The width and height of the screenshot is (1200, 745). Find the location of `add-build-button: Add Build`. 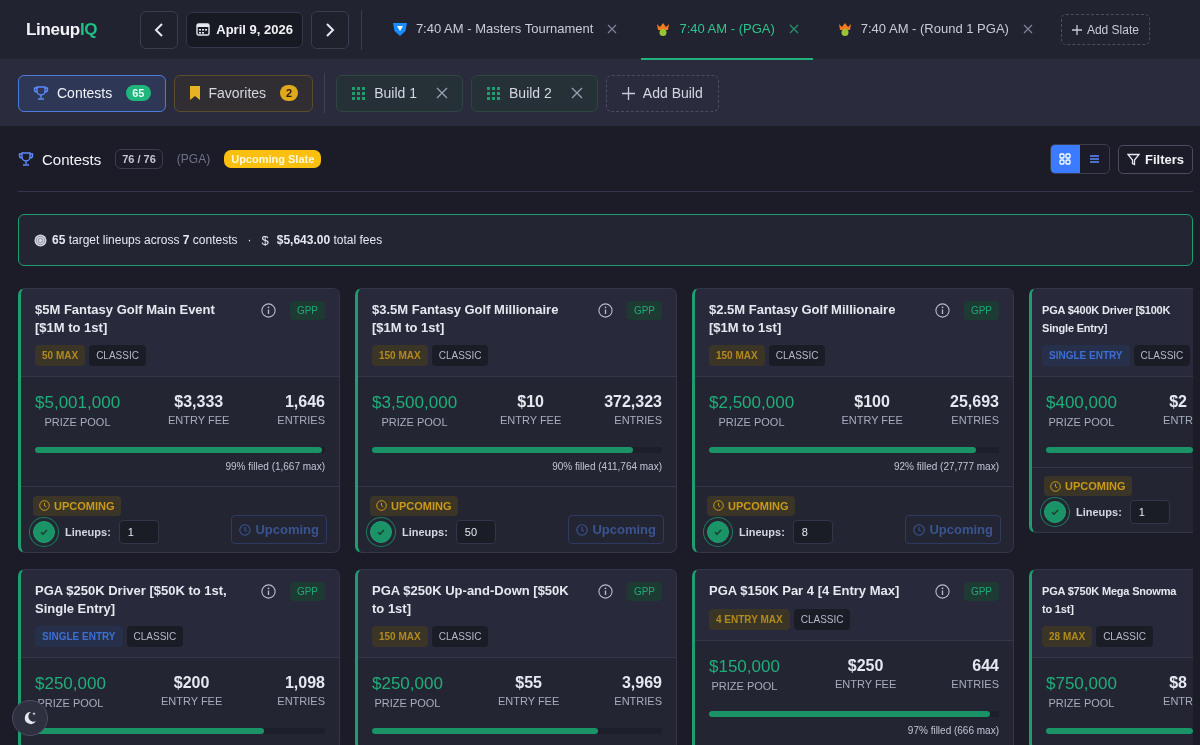

add-build-button: Add Build is located at coordinates (662, 93).